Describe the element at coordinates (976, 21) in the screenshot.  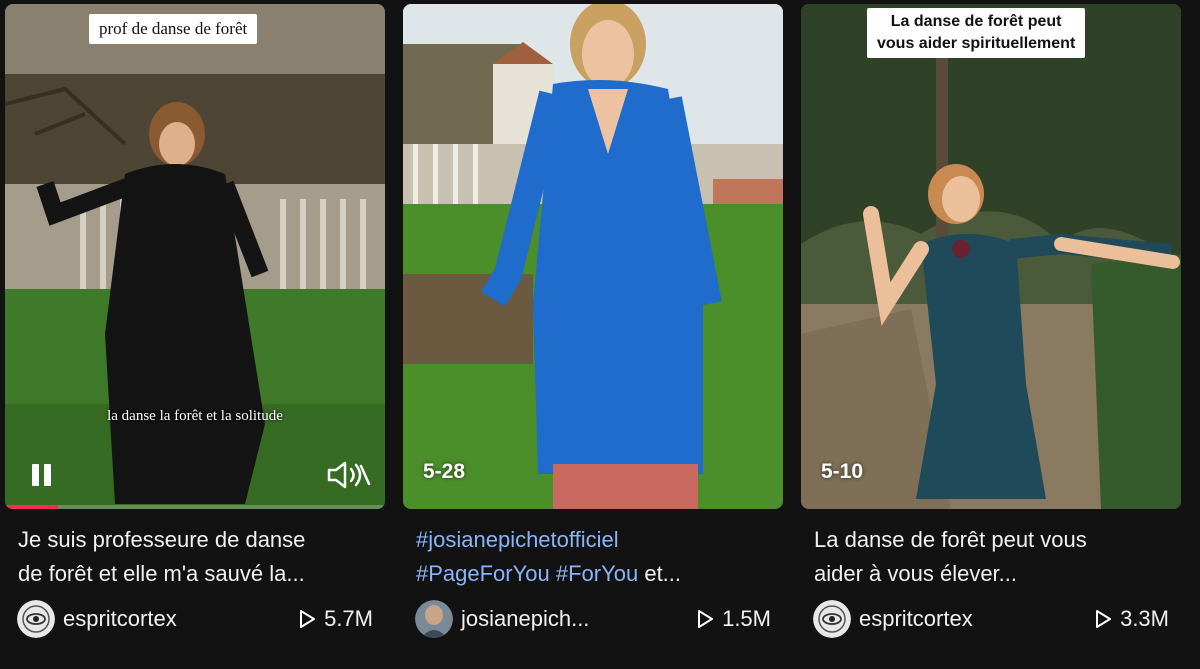
I see `overlay-caption-line: La danse de forêt peut` at that location.